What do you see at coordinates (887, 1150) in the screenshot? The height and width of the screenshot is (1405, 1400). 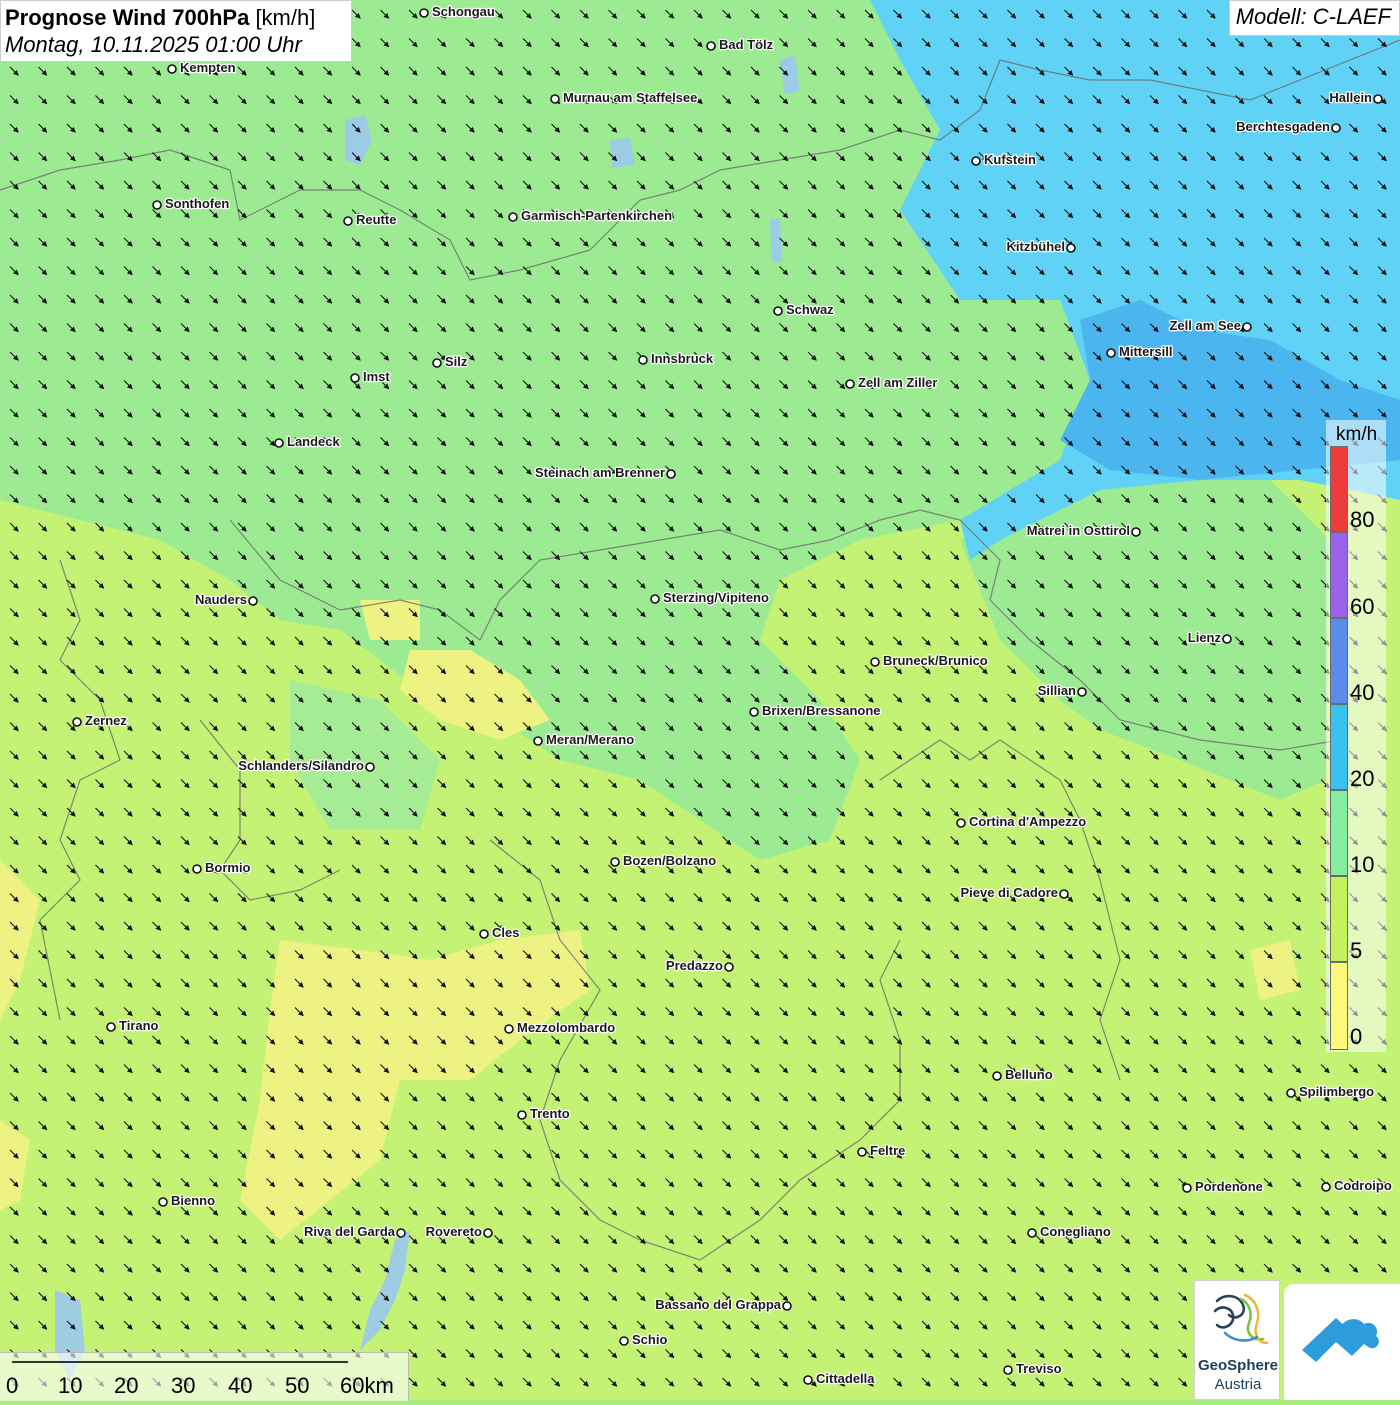 I see `city-label: Feltre` at bounding box center [887, 1150].